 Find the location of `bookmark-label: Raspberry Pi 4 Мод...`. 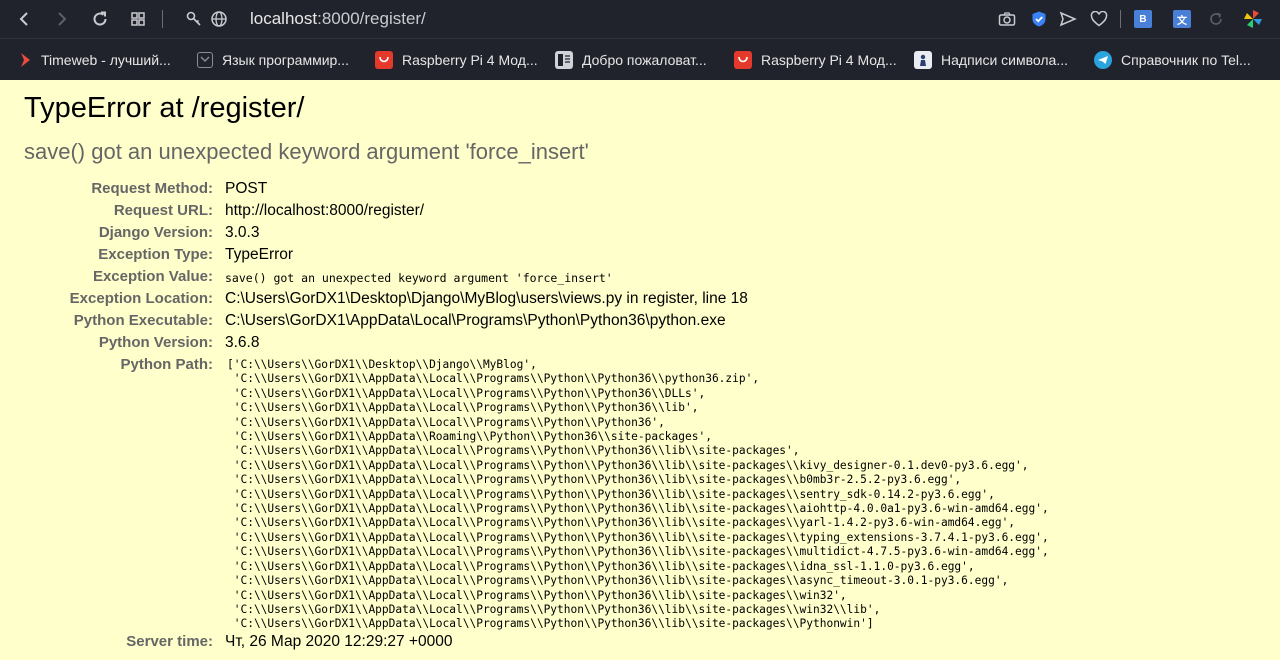

bookmark-label: Raspberry Pi 4 Мод... is located at coordinates (470, 60).